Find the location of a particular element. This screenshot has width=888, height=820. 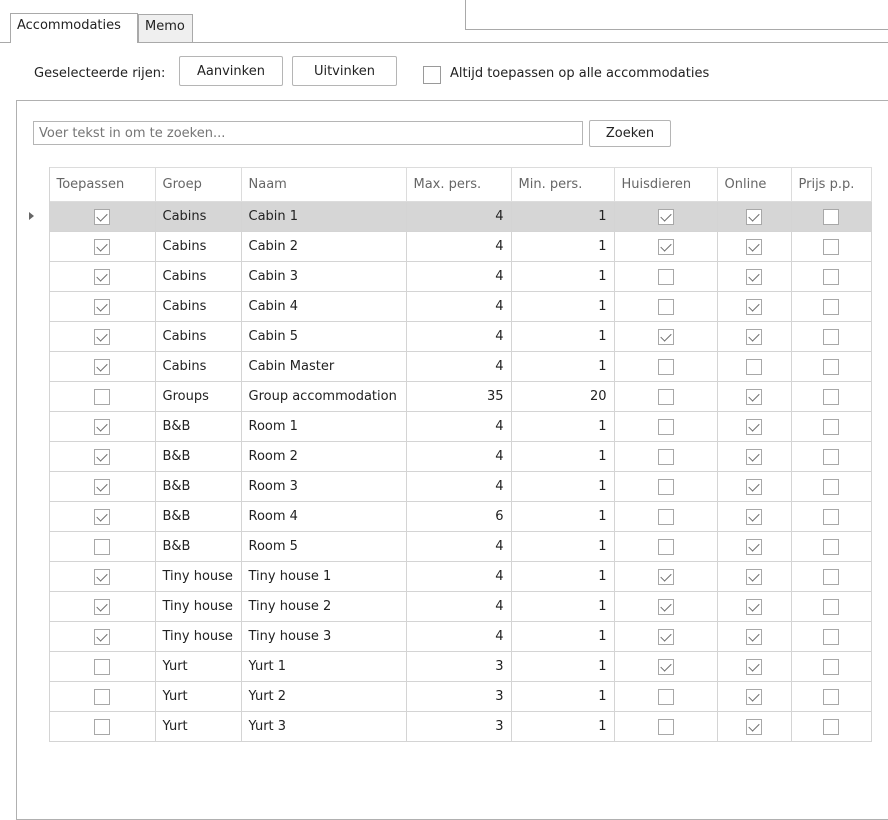

tab-memo: Memo is located at coordinates (165, 28).